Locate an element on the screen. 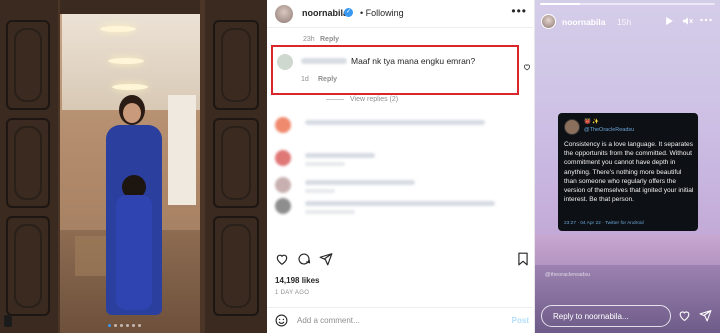 This screenshot has height=333, width=720. likes-count: 14,198 likes is located at coordinates (297, 280).